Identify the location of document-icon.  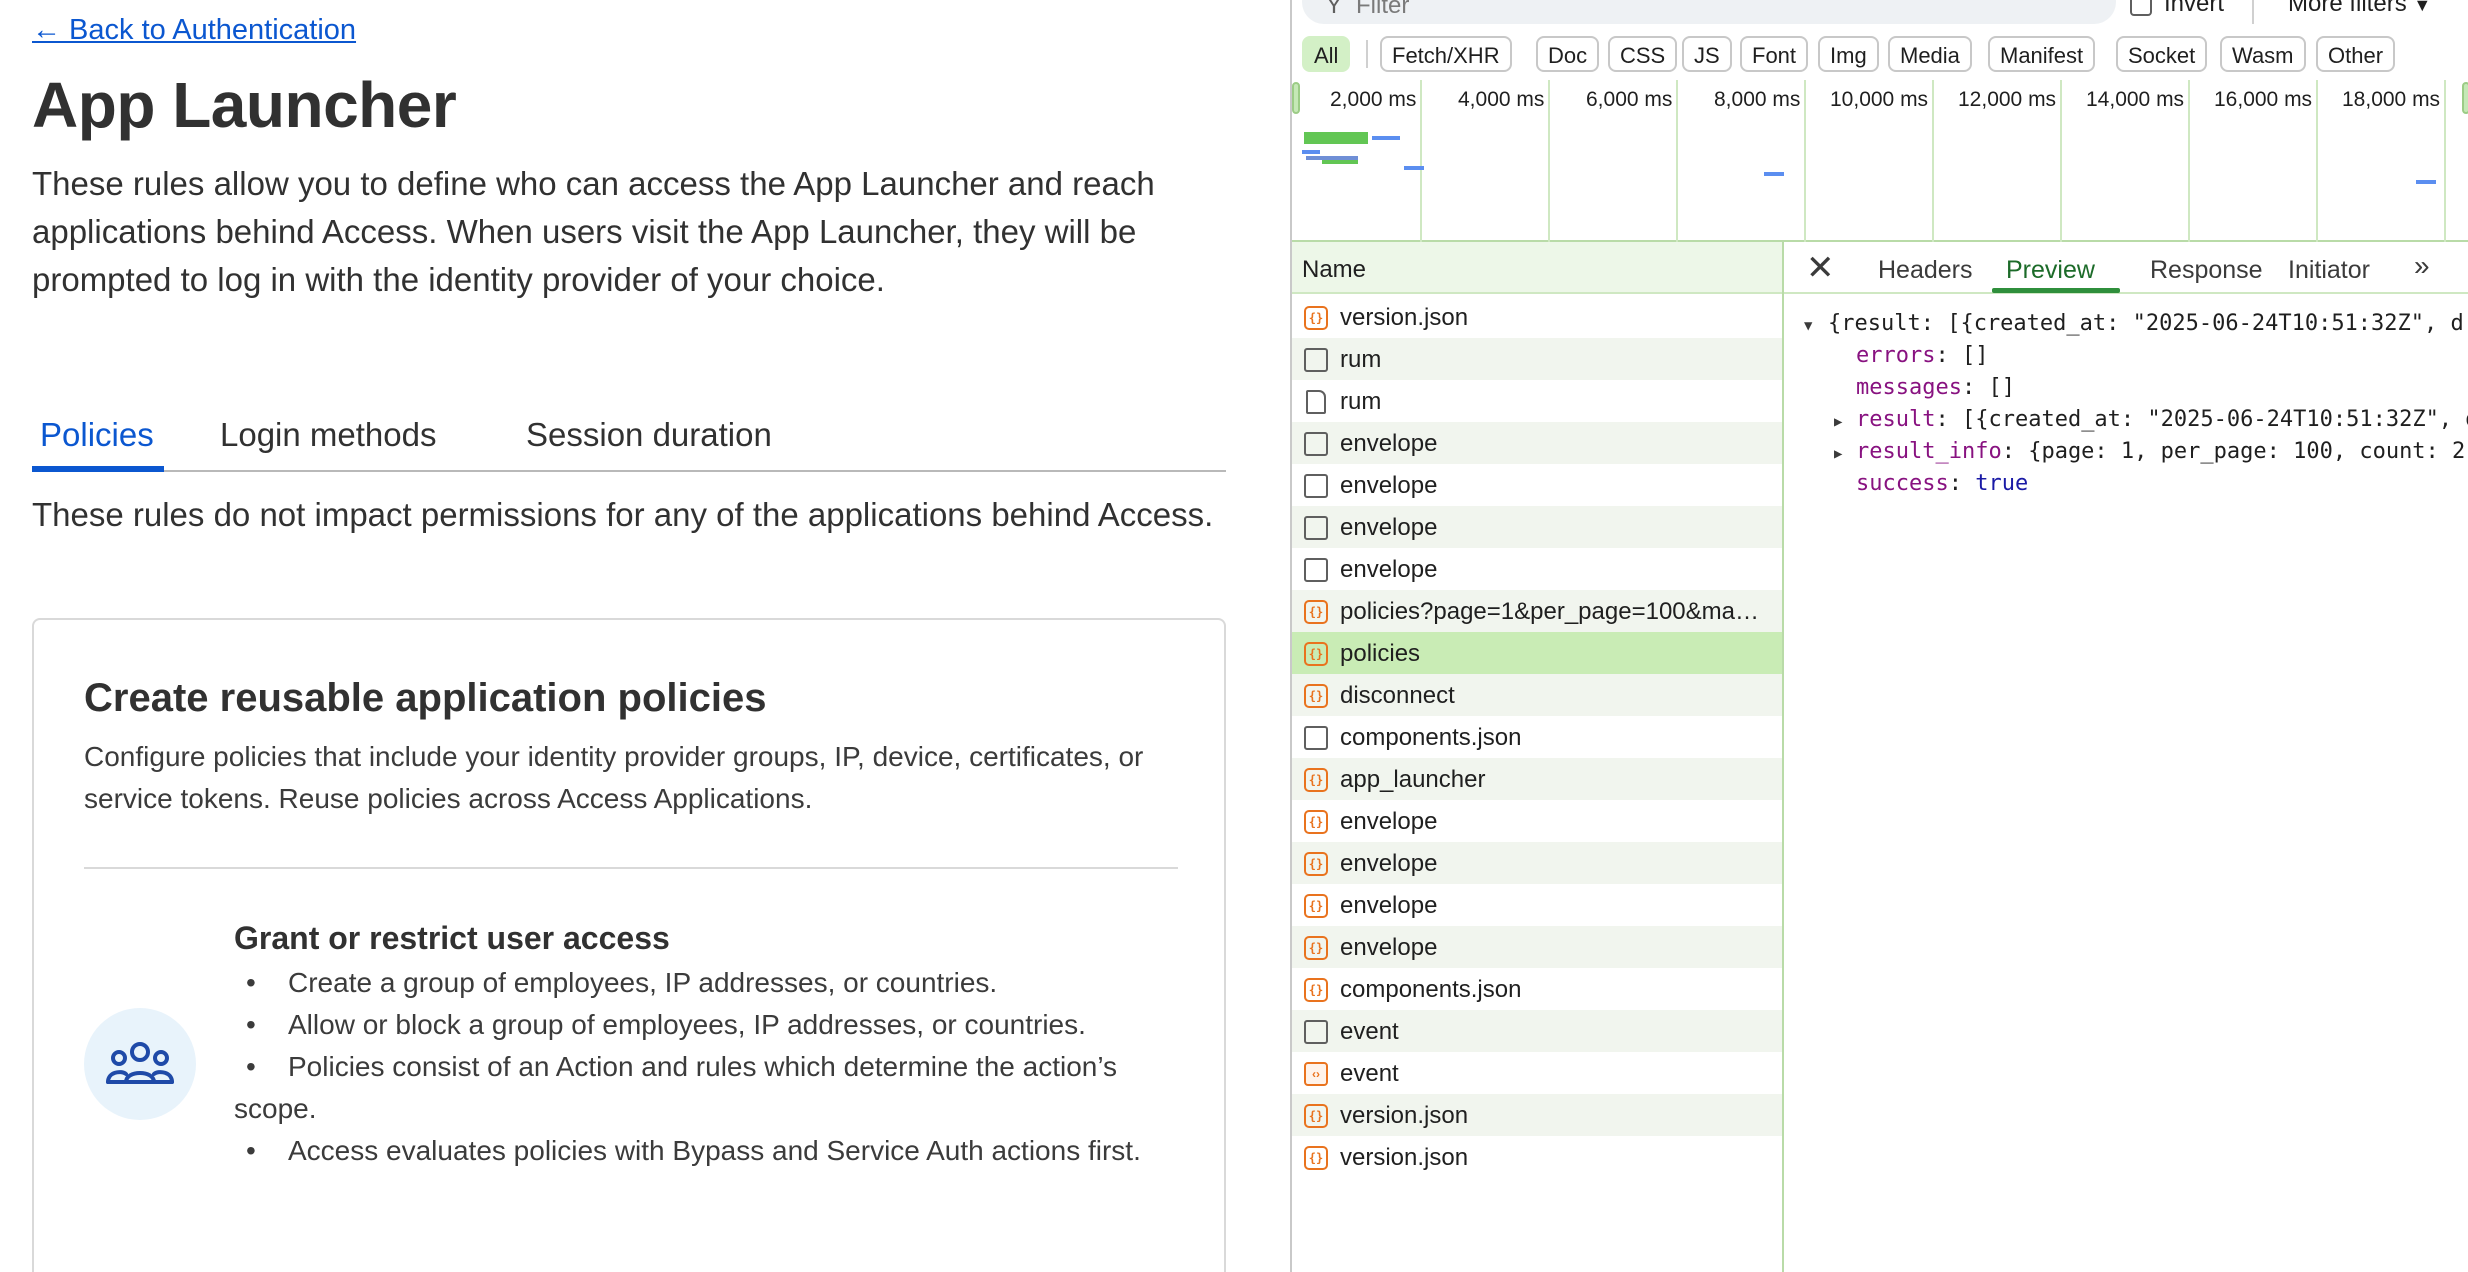
(1316, 402).